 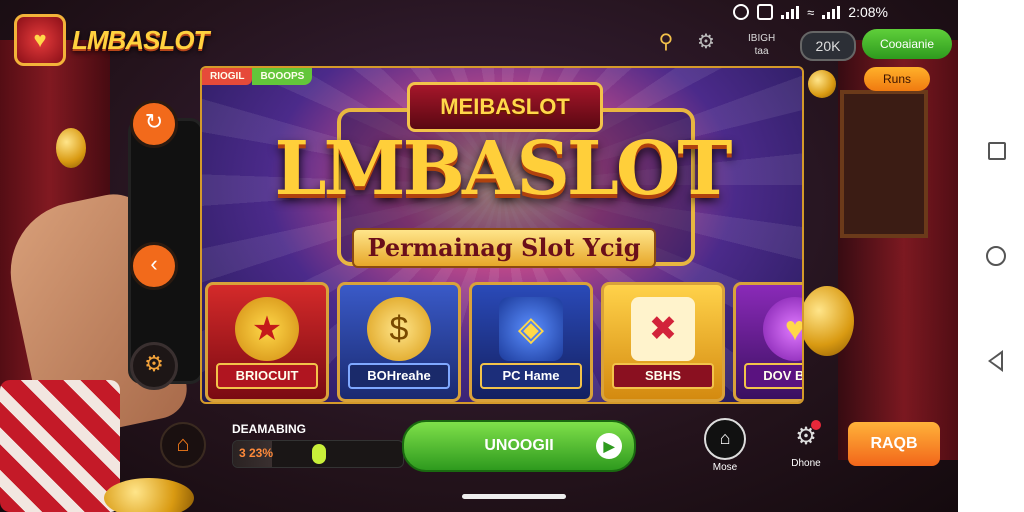 I want to click on nav-settings-label: Dhone, so click(x=806, y=463).